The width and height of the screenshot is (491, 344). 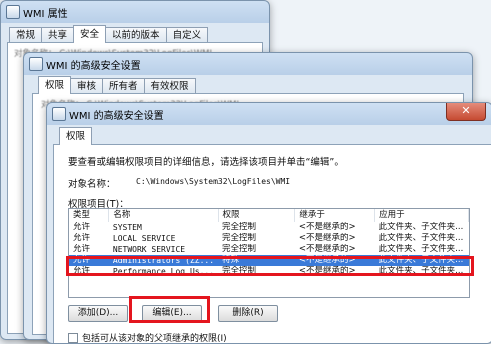 I want to click on table-header: 类型 名称 权限 继承于 应用于, so click(x=269, y=215).